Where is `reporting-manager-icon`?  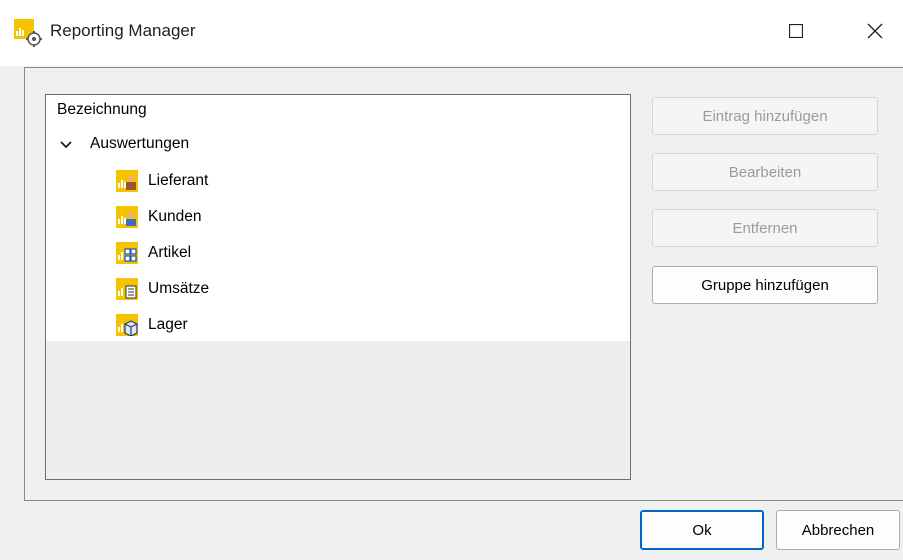
reporting-manager-icon is located at coordinates (28, 33).